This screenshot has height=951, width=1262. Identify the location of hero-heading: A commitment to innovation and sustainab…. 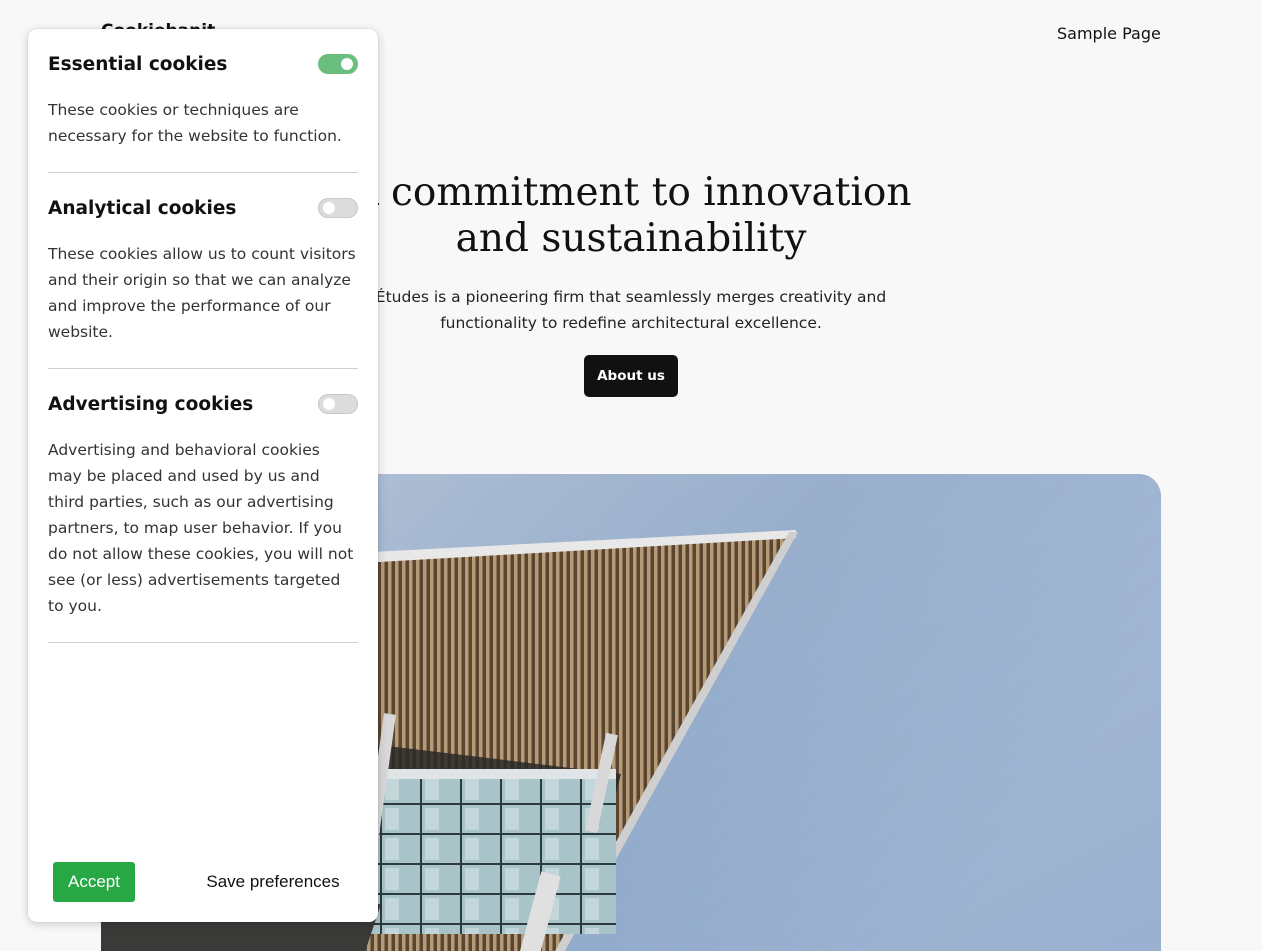
(631, 216).